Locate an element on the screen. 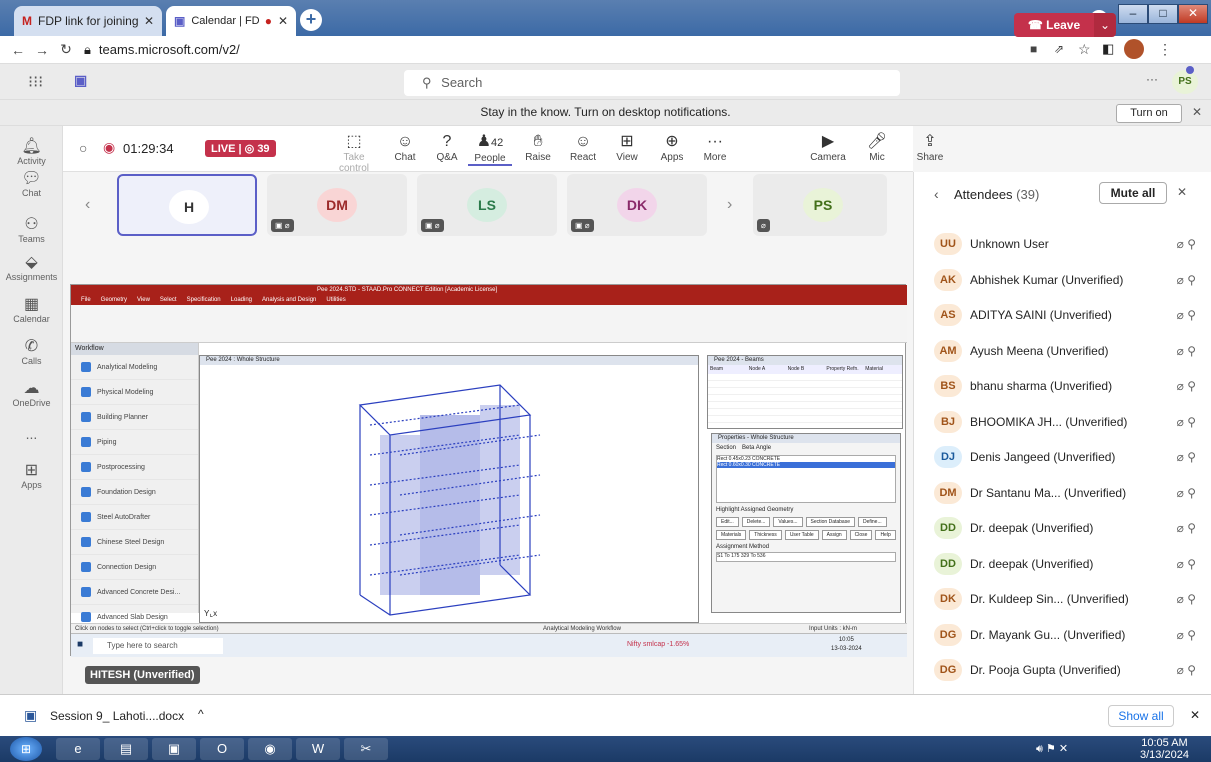  rail-assignments: ⬙ Assignments is located at coordinates (31, 268).